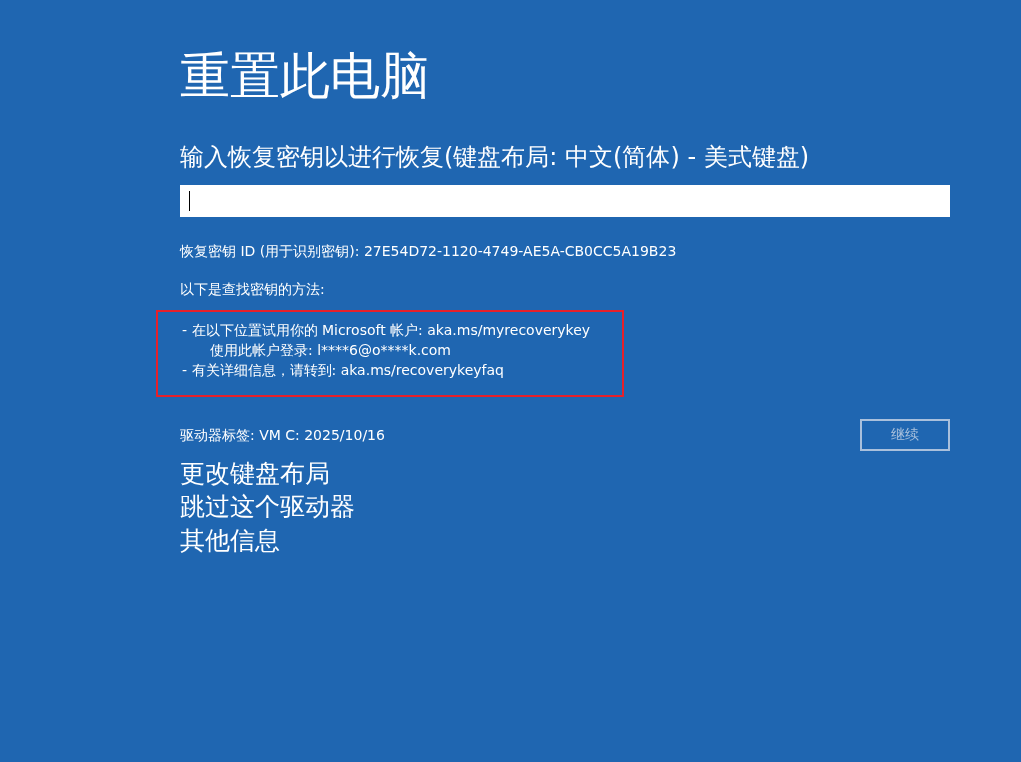  I want to click on recovery-key-field, so click(565, 201).